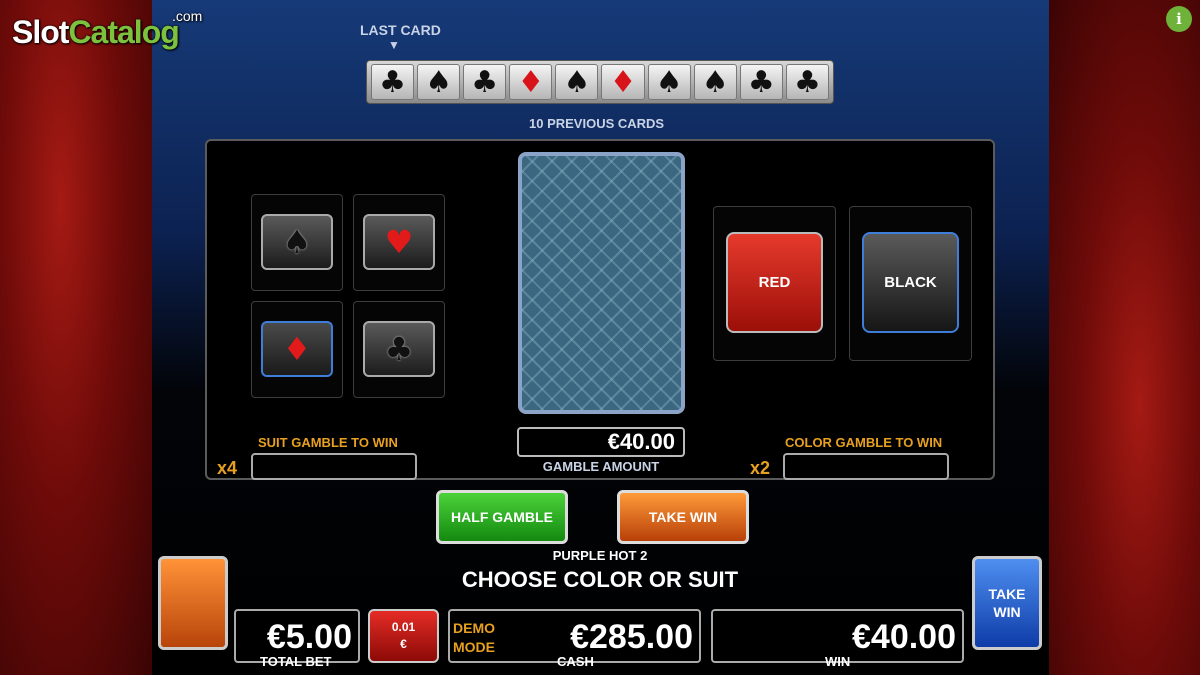 The width and height of the screenshot is (1200, 675). I want to click on diamonds-button: ♦, so click(297, 349).